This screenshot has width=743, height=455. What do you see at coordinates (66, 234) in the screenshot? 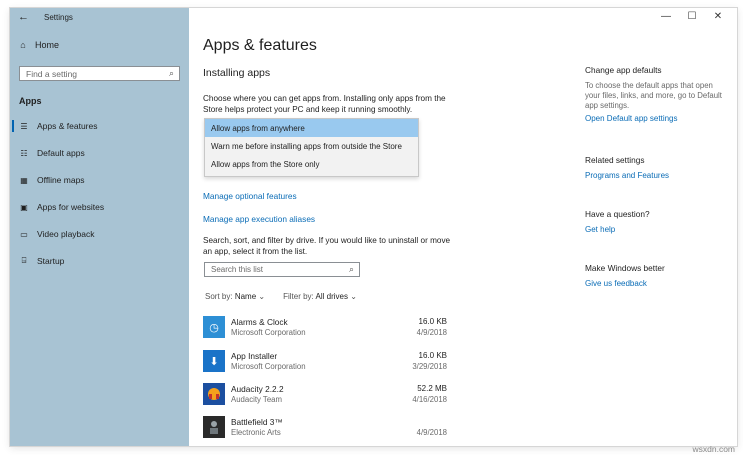
I see `sidebar-item-label: Video playback` at bounding box center [66, 234].